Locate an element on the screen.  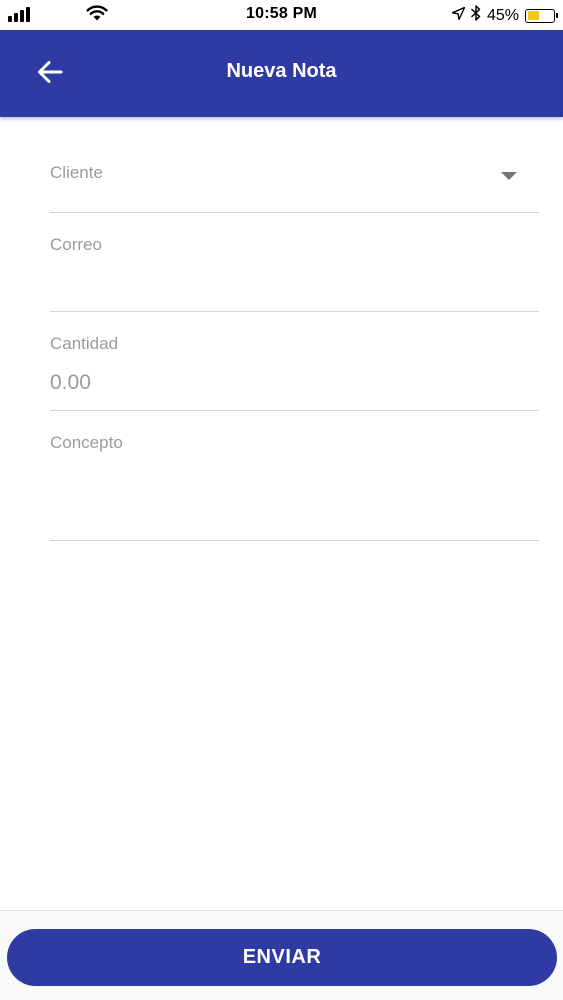
cliente-label: Cliente is located at coordinates (76, 172).